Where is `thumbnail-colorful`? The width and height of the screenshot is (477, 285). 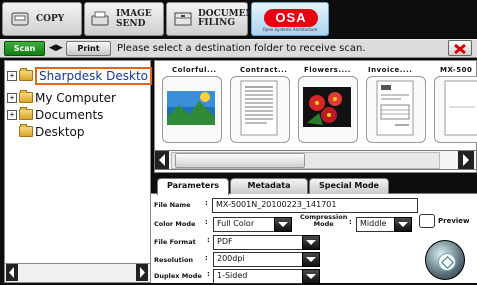 thumbnail-colorful is located at coordinates (192, 109).